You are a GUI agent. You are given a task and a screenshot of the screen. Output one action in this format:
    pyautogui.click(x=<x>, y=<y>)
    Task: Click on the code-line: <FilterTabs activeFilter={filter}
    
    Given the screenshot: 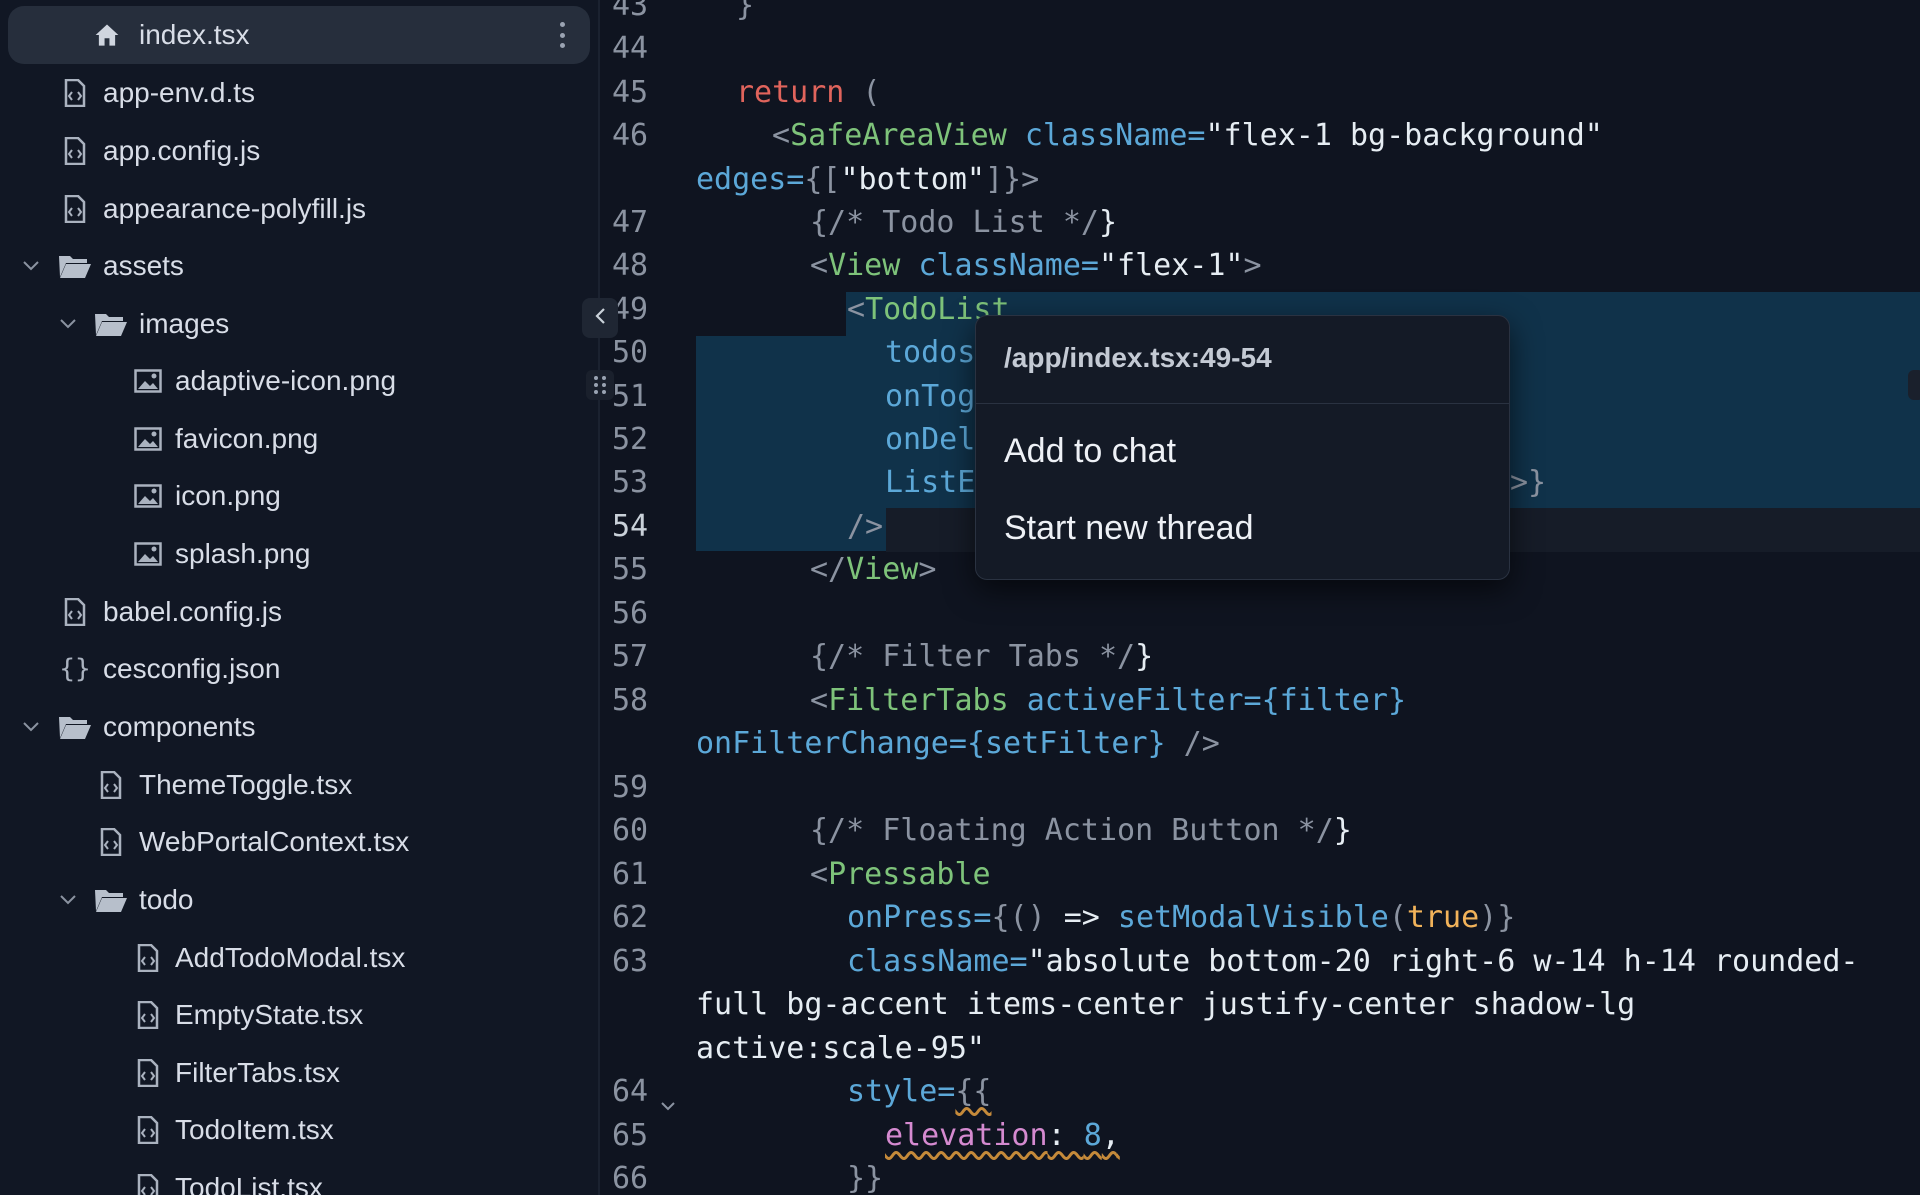 What is the action you would take?
    pyautogui.click(x=1108, y=700)
    